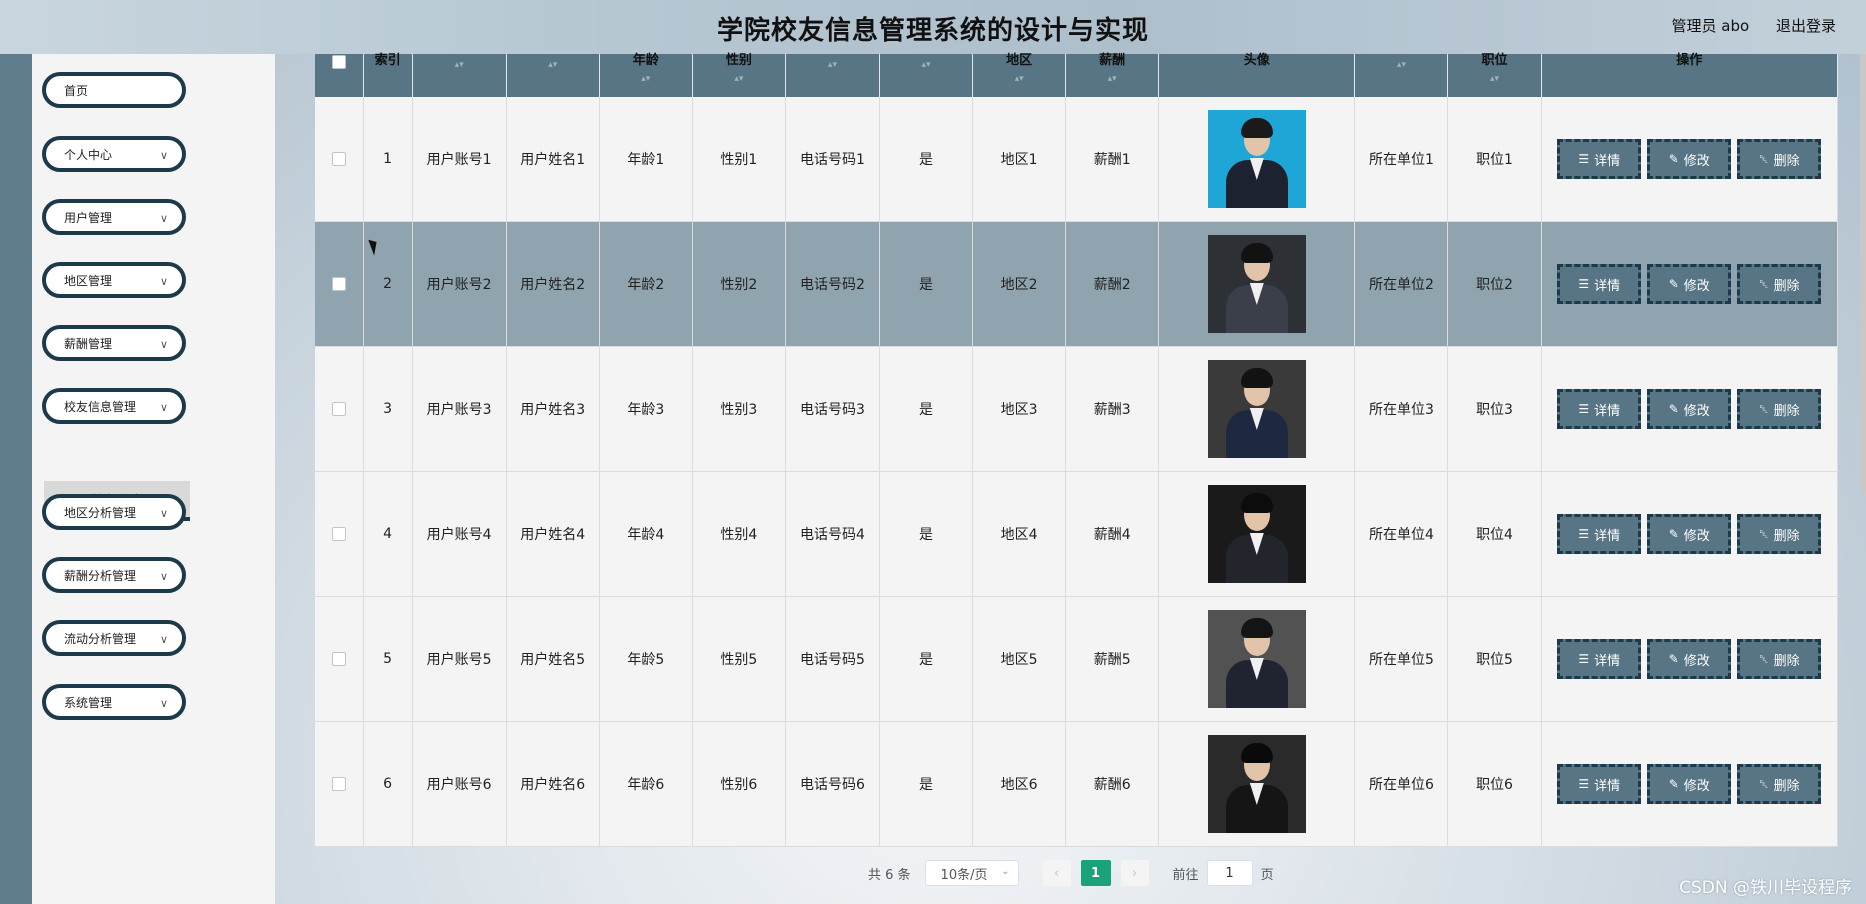  I want to click on cell-gender: 性别3, so click(739, 409).